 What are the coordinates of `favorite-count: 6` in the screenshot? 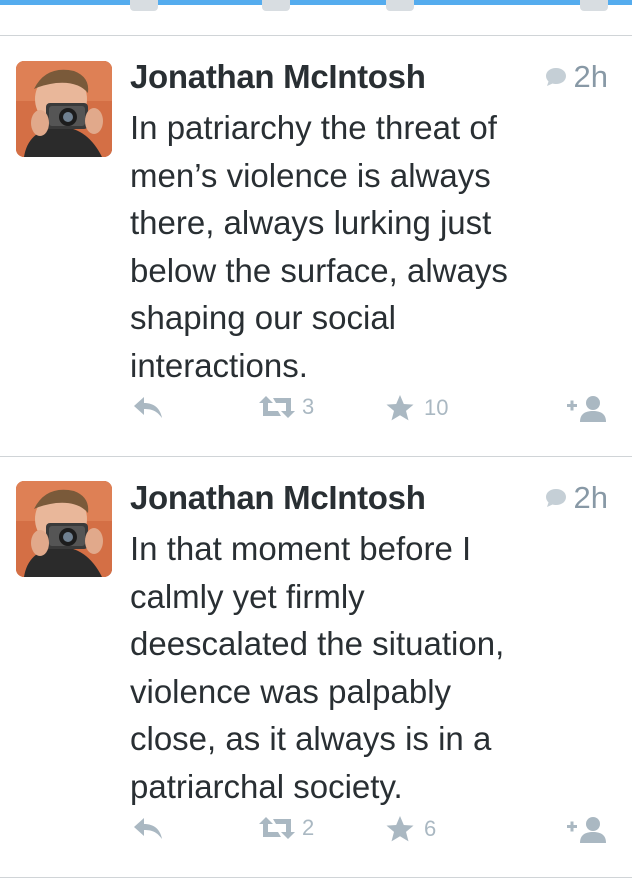 It's located at (430, 828).